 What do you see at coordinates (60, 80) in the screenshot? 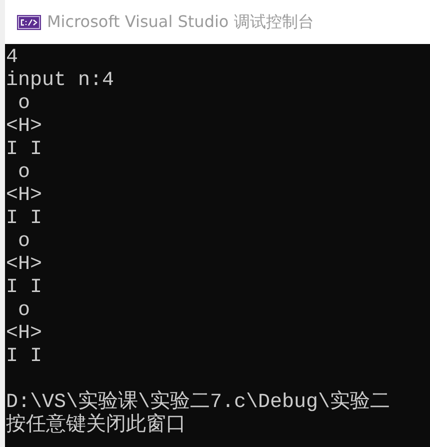
I see `console-line: input n:4` at bounding box center [60, 80].